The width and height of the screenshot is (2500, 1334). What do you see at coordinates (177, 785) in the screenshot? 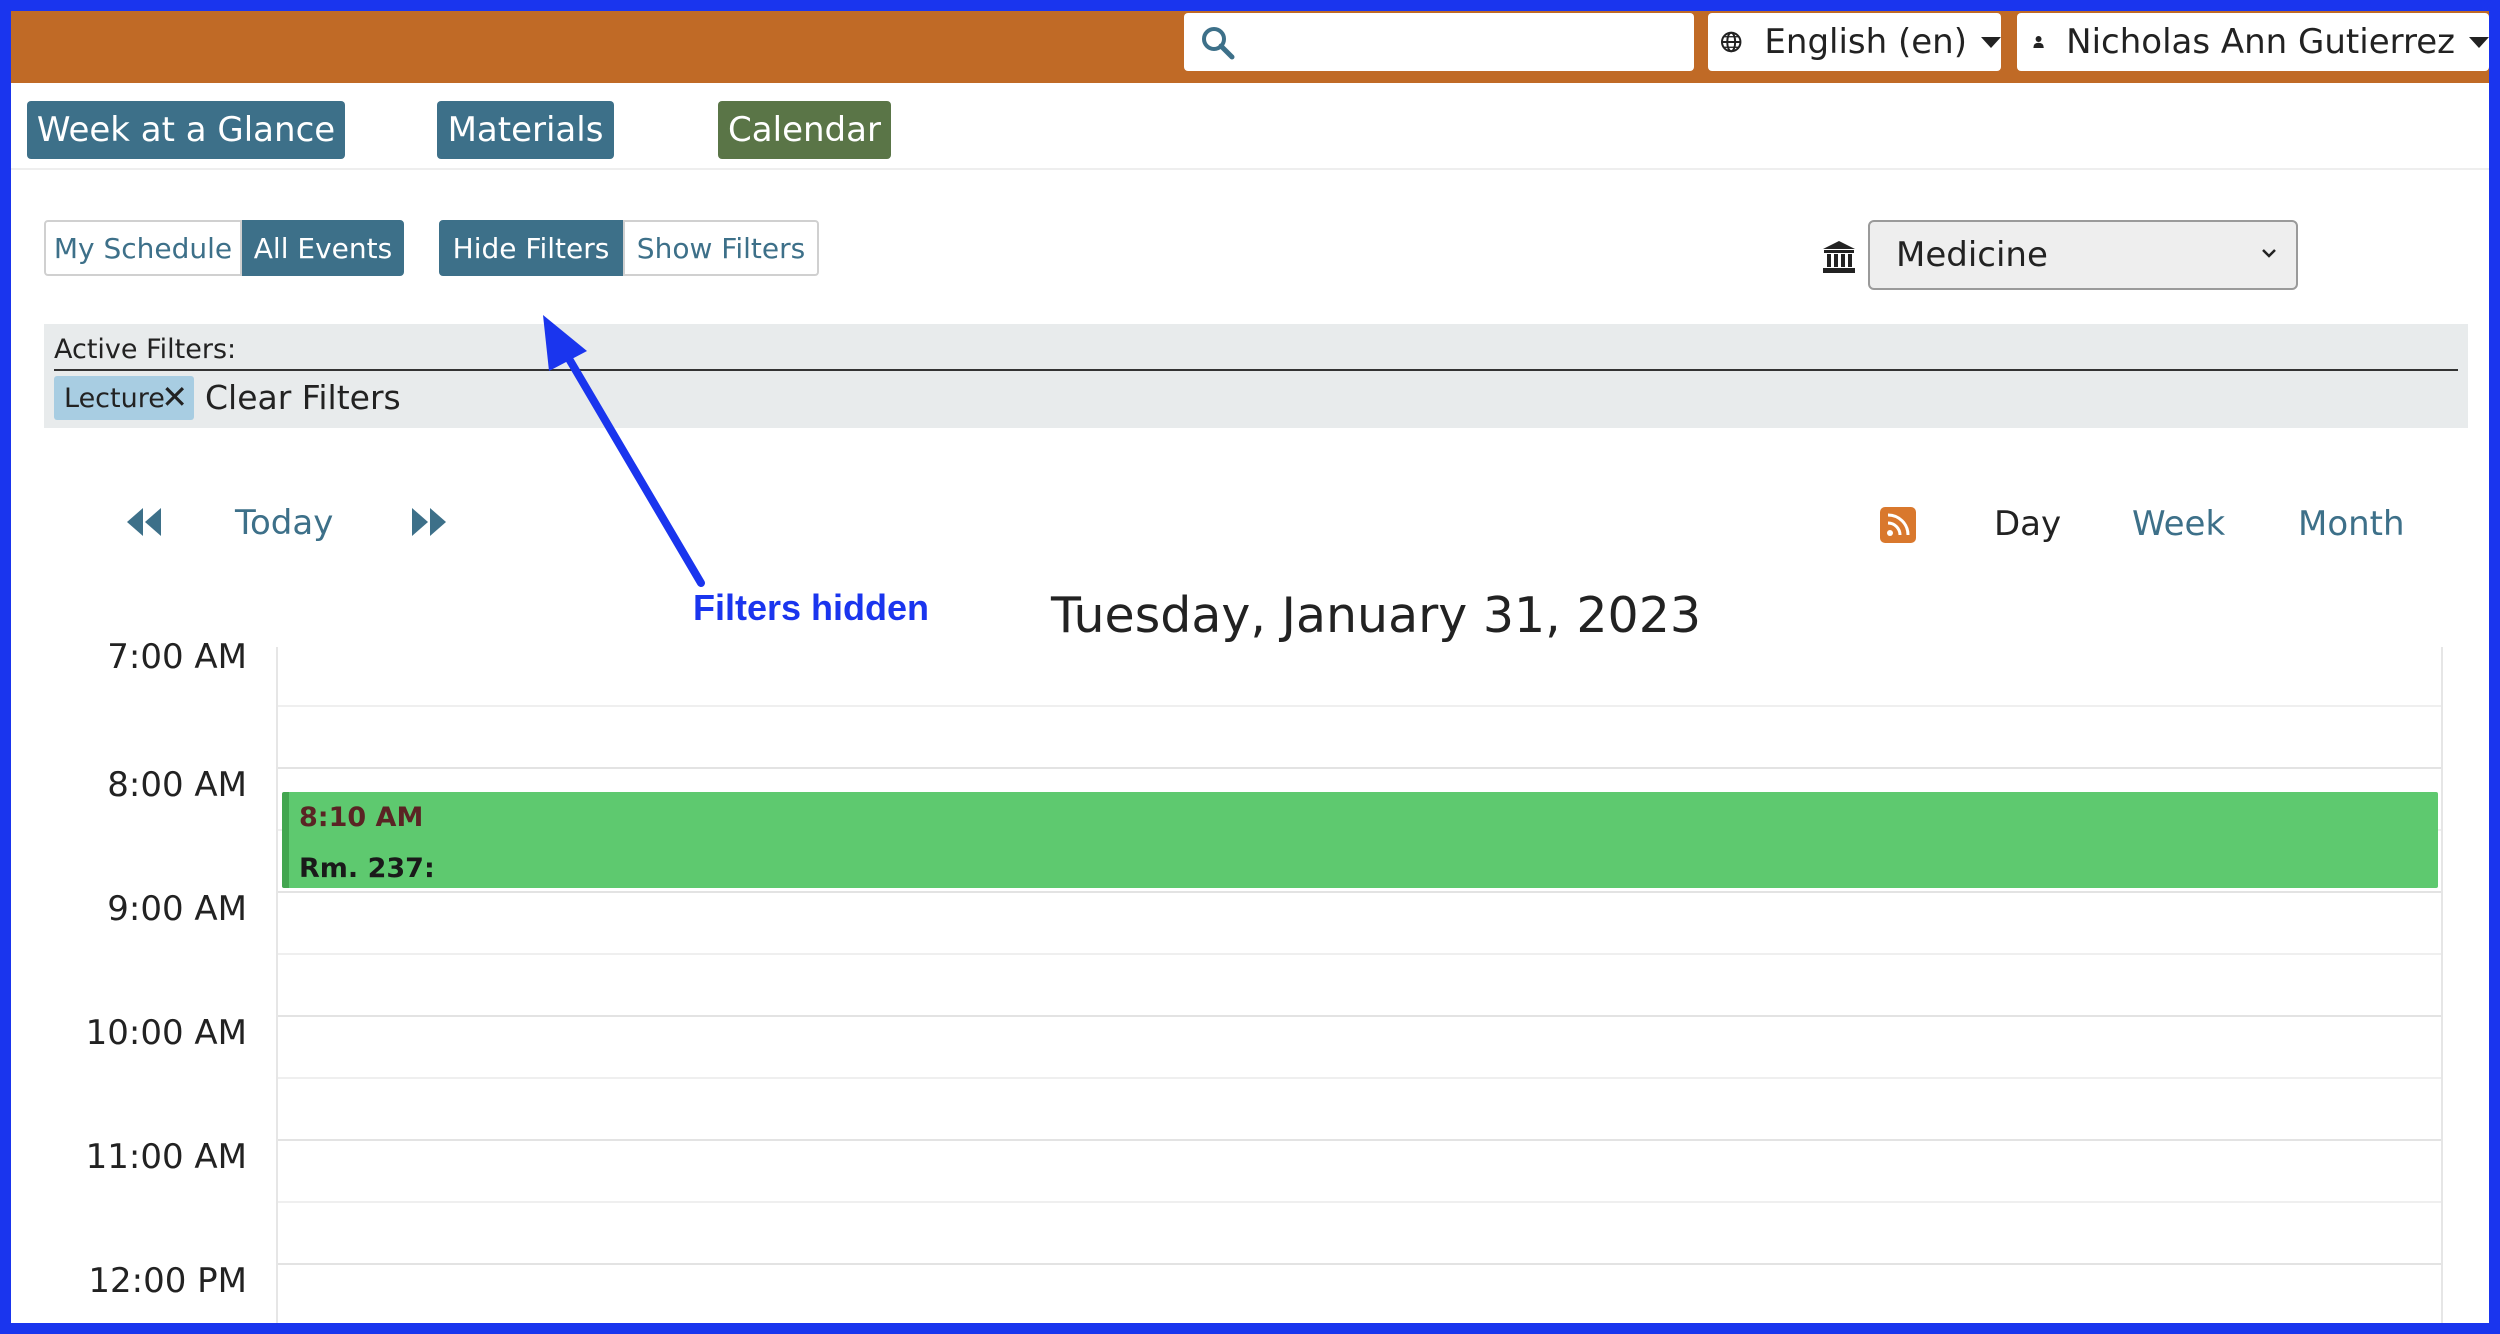
I see `hour-label: 8:00 AM` at bounding box center [177, 785].